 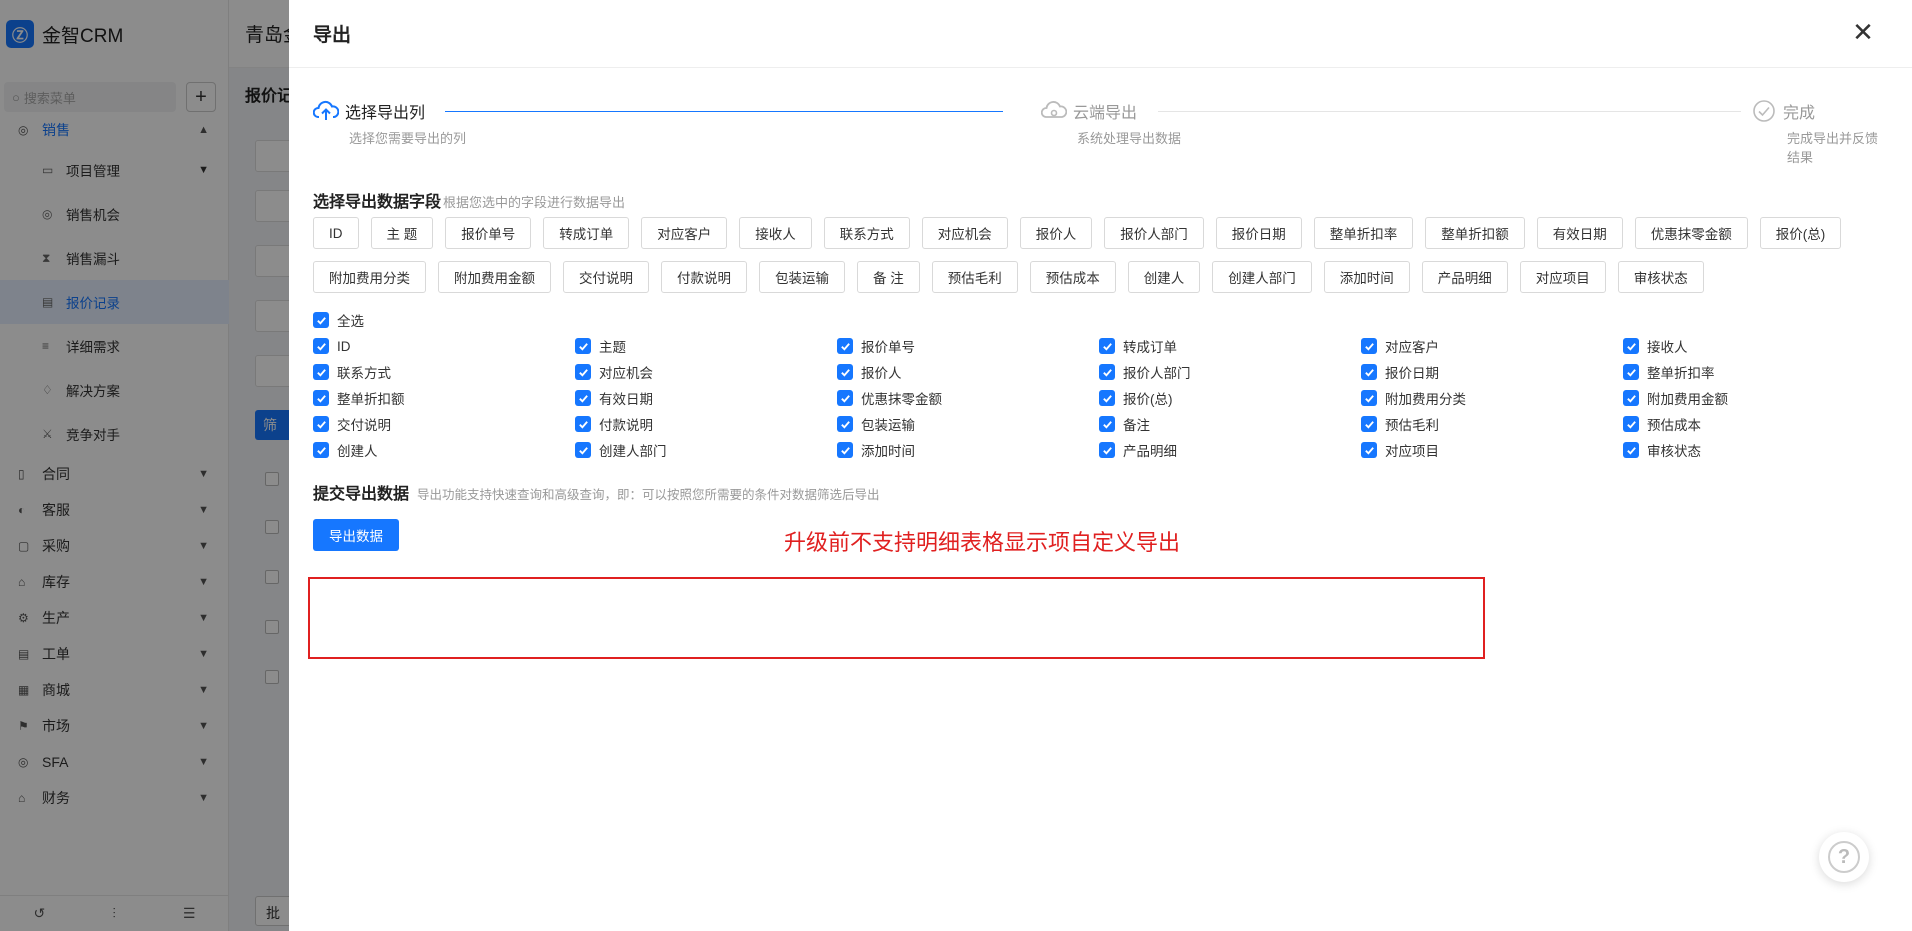 I want to click on field-tag: 报价单号, so click(x=488, y=233).